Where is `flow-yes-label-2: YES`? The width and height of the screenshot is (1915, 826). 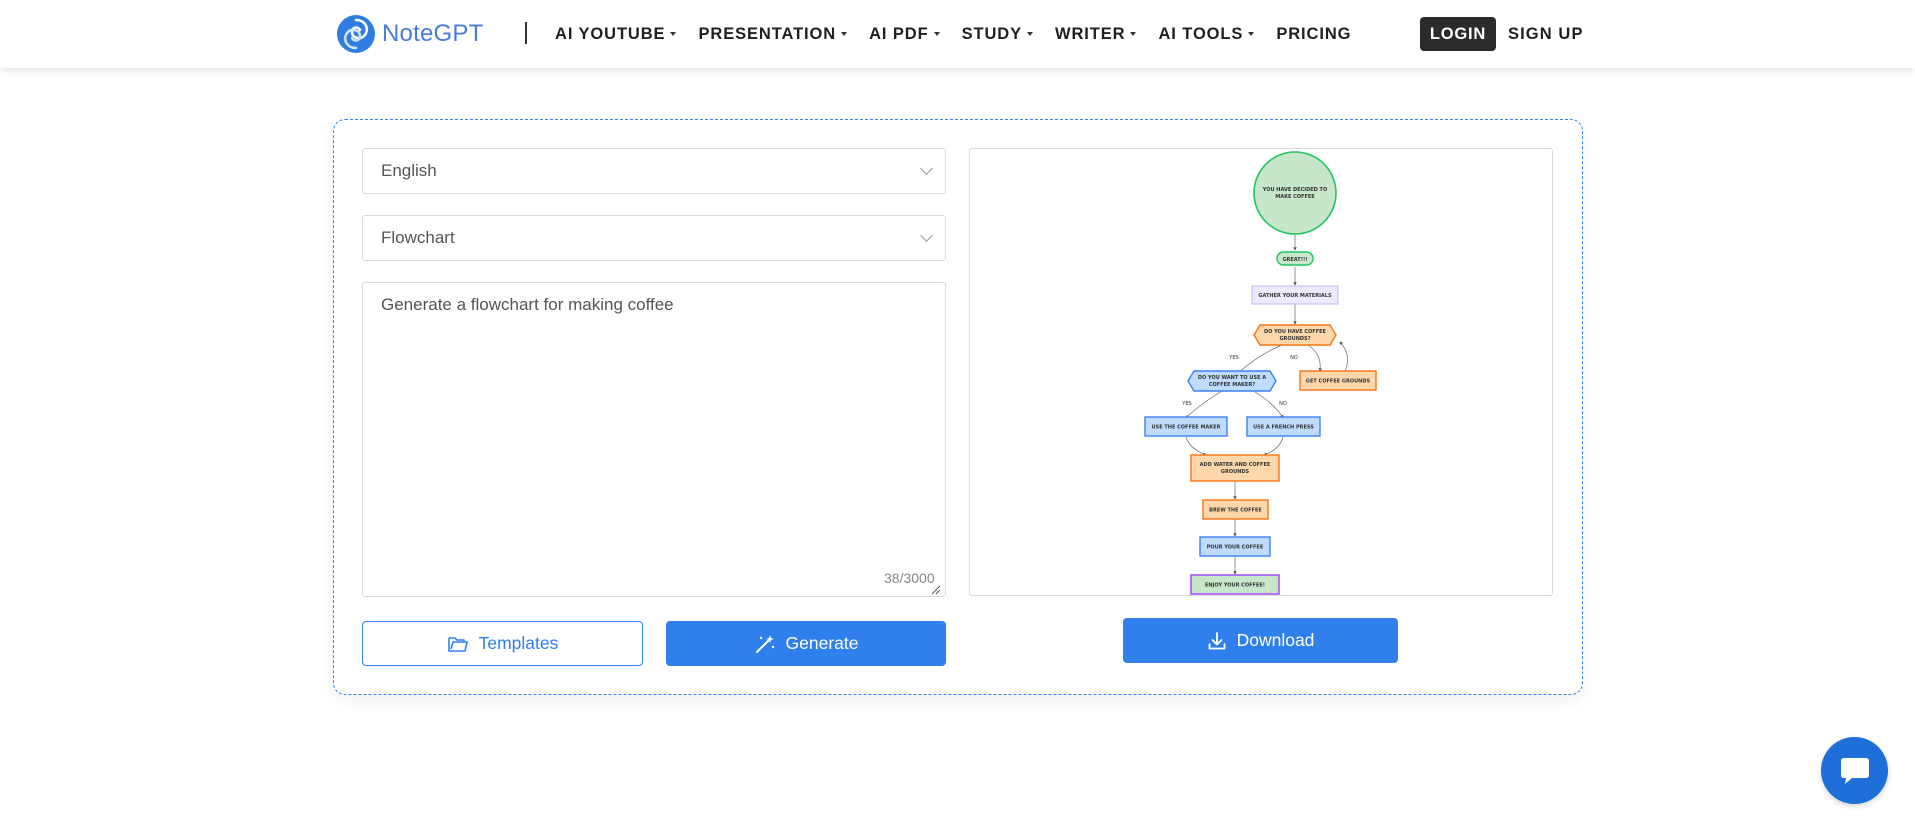 flow-yes-label-2: YES is located at coordinates (1186, 404).